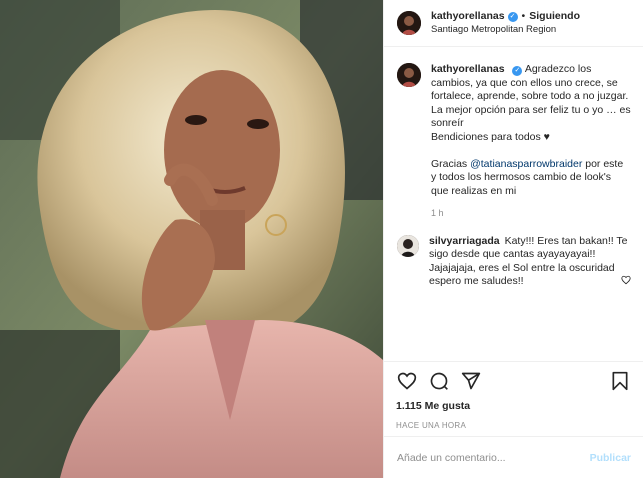  I want to click on commenter-username: silvyarriagada, so click(464, 241).